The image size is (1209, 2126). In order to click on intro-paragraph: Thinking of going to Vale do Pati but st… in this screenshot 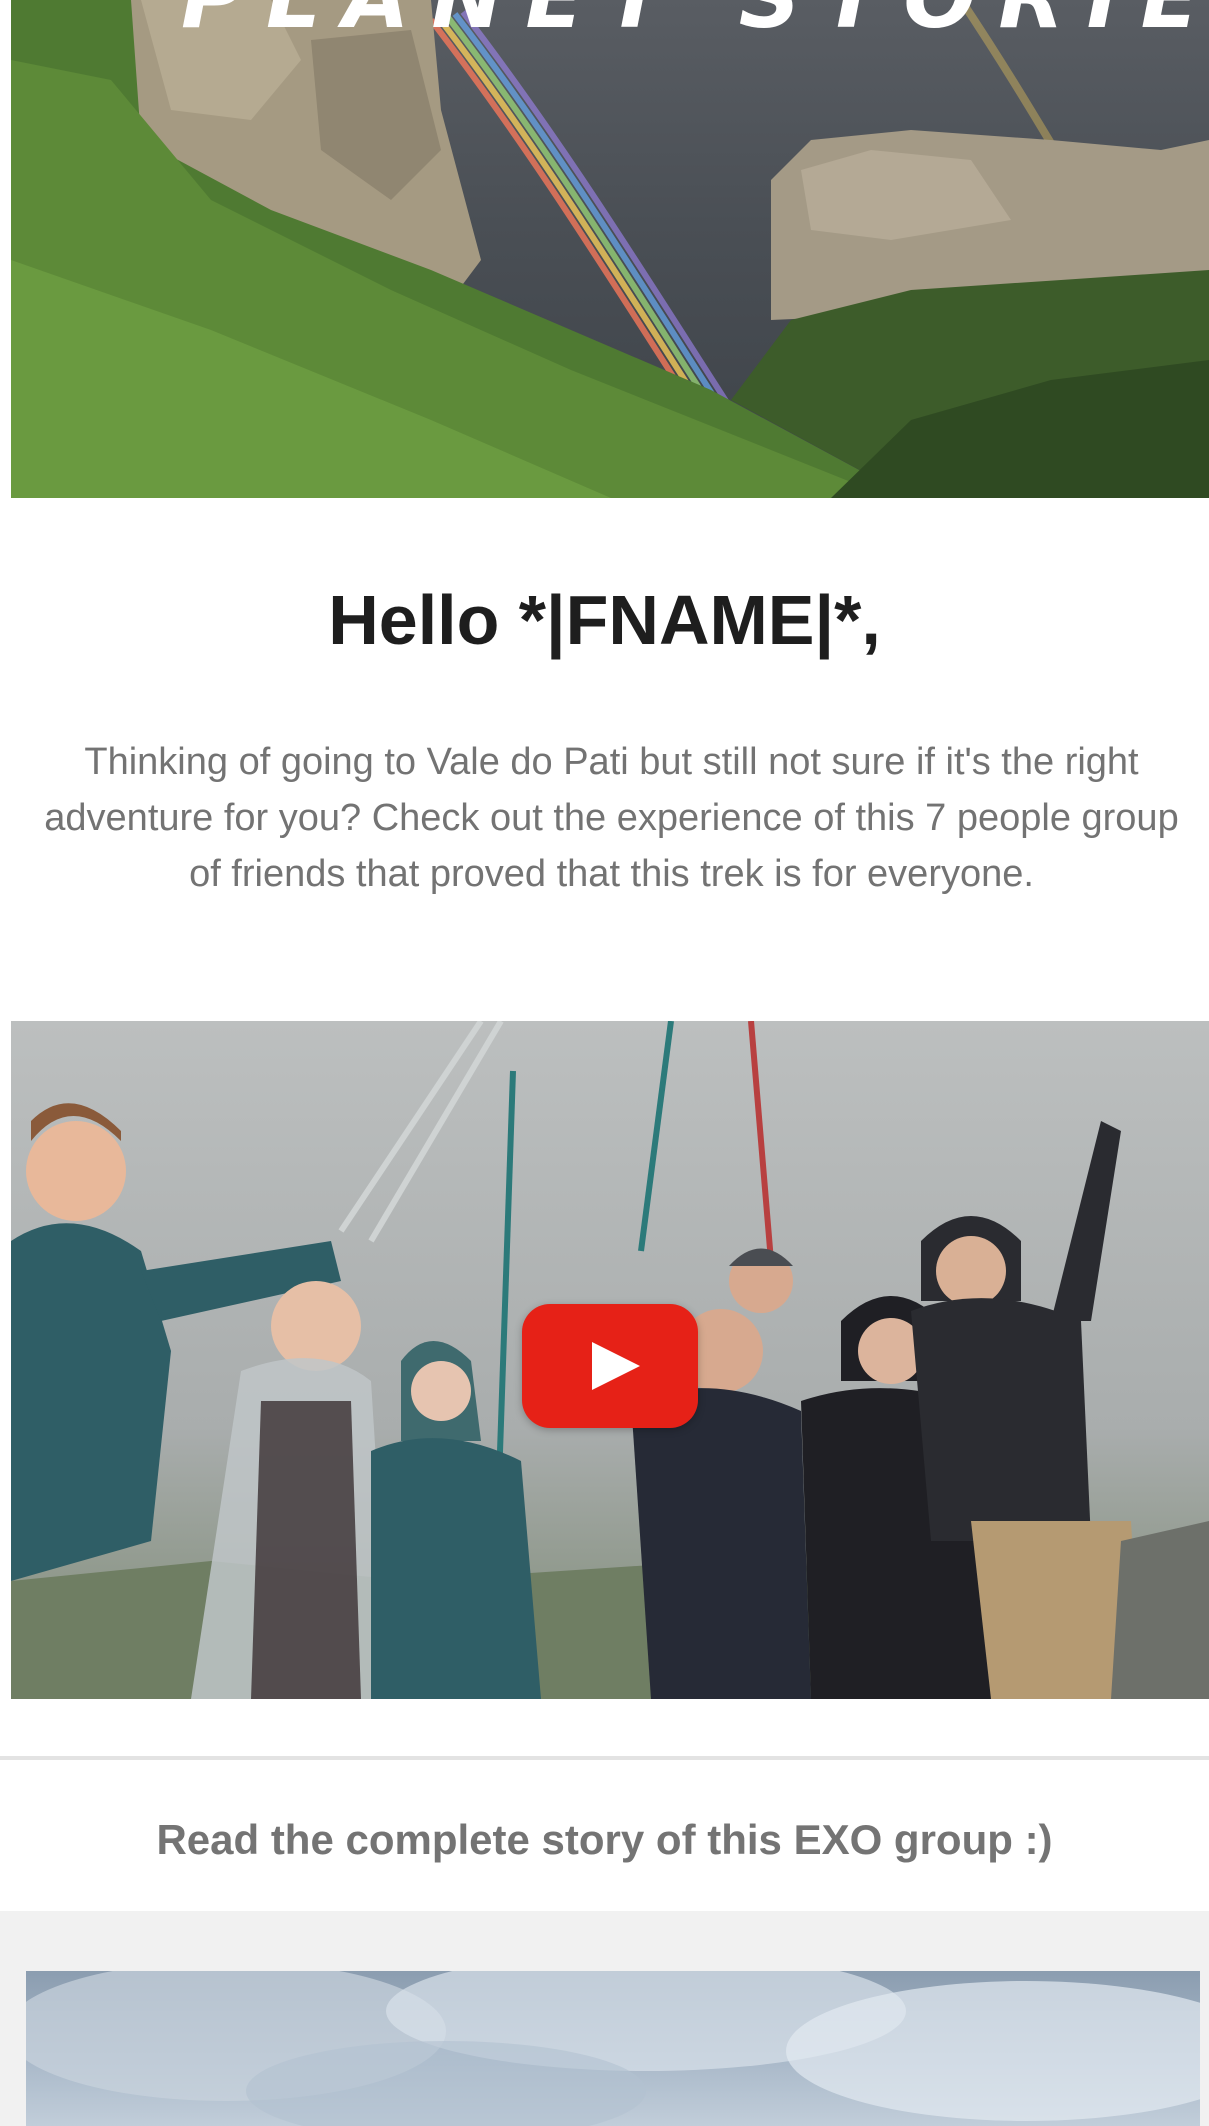, I will do `click(604, 818)`.